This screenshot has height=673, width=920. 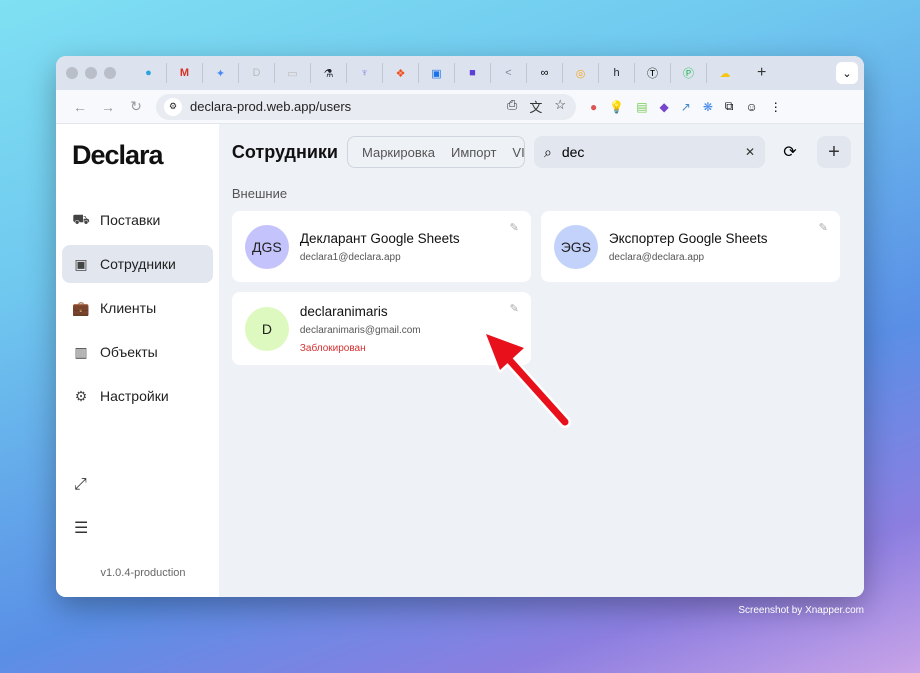 I want to click on red-arrow-annotation, so click(x=527, y=379).